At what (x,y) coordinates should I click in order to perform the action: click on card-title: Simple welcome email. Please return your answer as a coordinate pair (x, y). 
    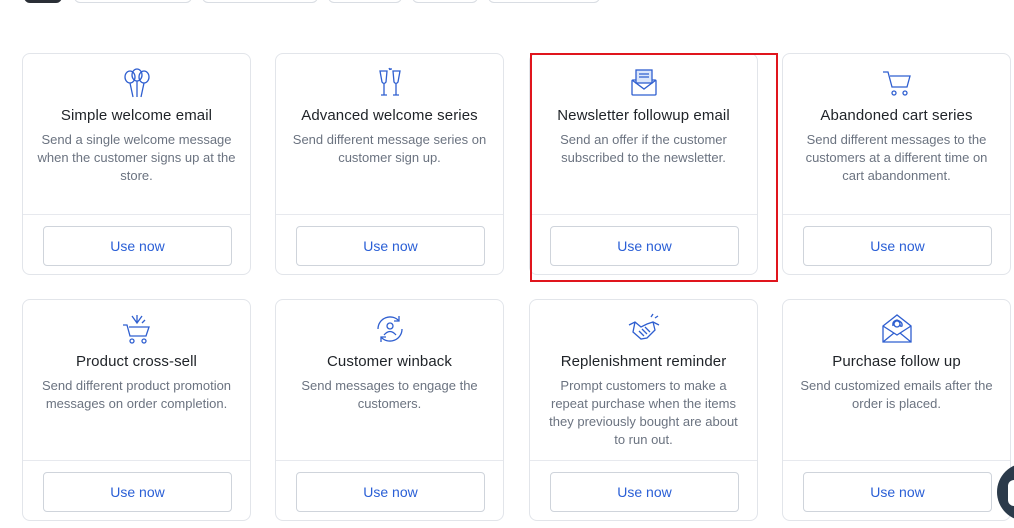
    Looking at the image, I should click on (136, 115).